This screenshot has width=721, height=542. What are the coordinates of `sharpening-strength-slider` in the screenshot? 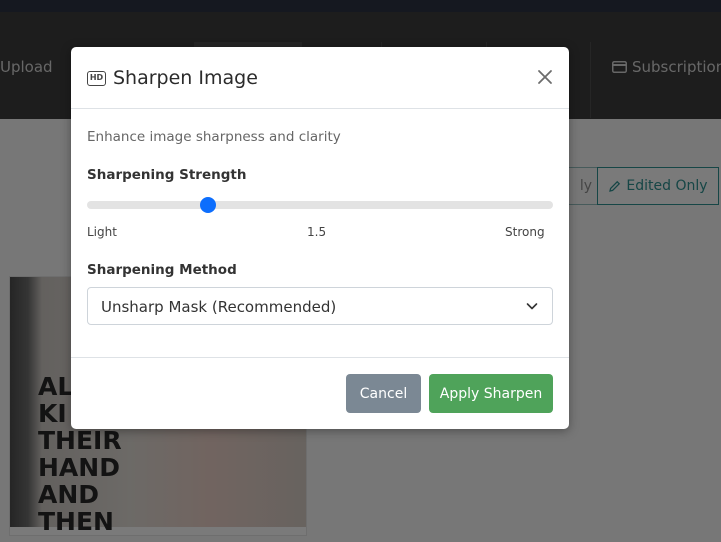 It's located at (320, 205).